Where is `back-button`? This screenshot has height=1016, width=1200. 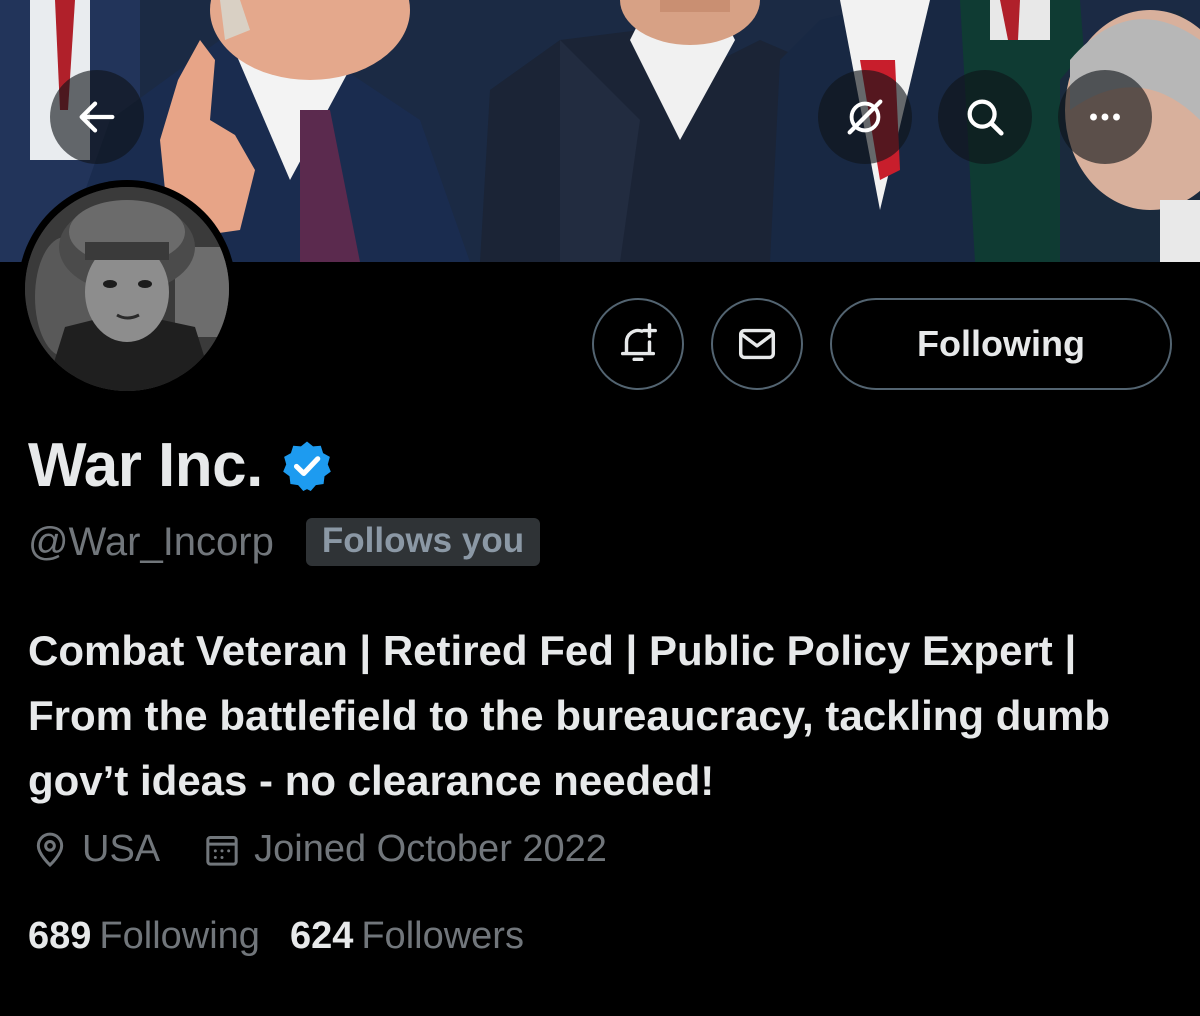
back-button is located at coordinates (97, 117).